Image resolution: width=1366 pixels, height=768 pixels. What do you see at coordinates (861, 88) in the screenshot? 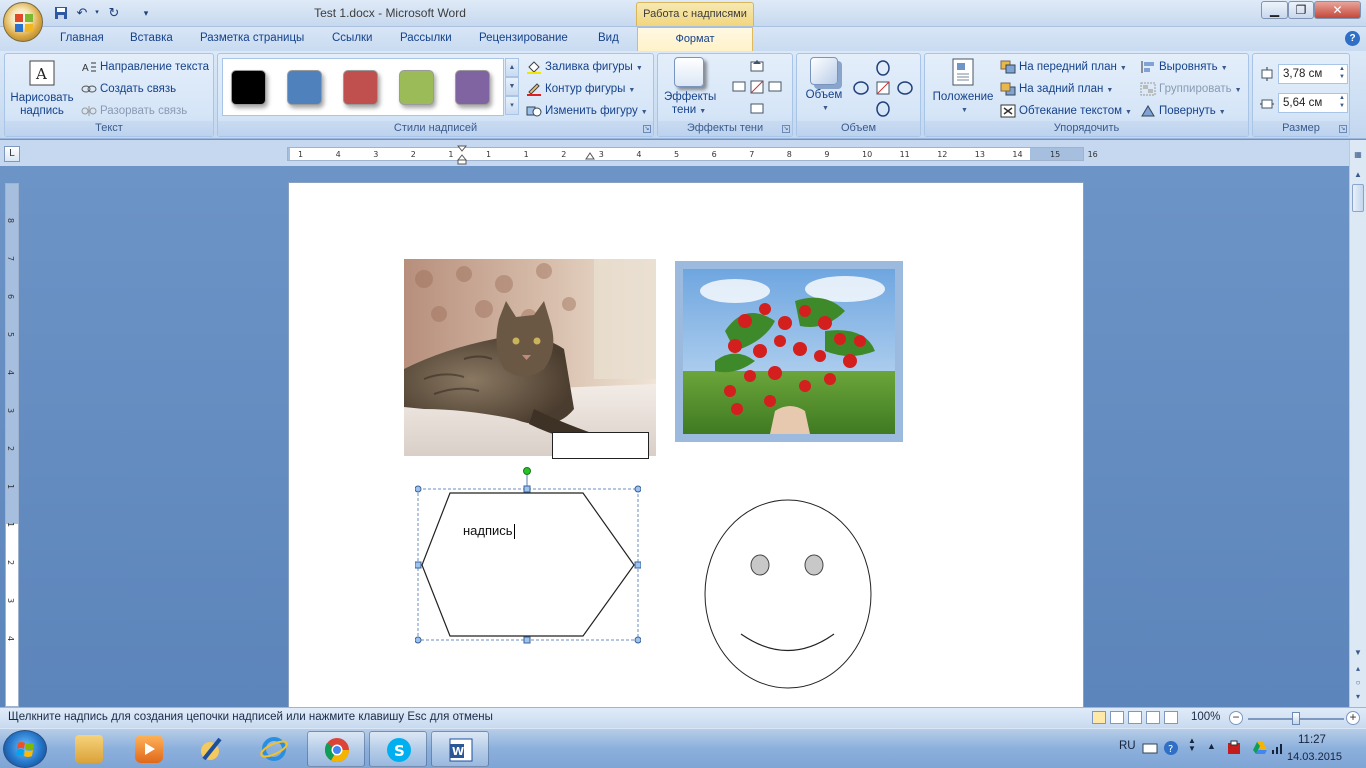
I see `tilt-left-icon` at bounding box center [861, 88].